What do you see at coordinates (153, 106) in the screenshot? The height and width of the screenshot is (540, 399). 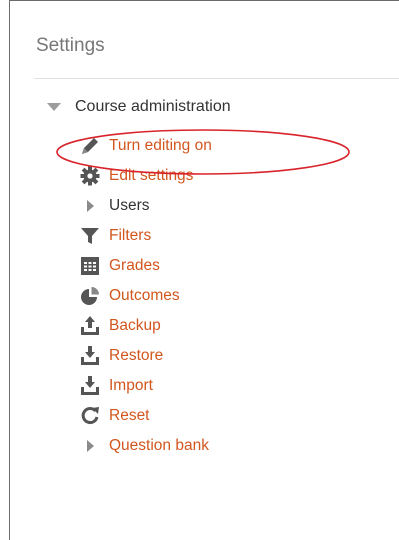 I see `course-administration-label: Course administration` at bounding box center [153, 106].